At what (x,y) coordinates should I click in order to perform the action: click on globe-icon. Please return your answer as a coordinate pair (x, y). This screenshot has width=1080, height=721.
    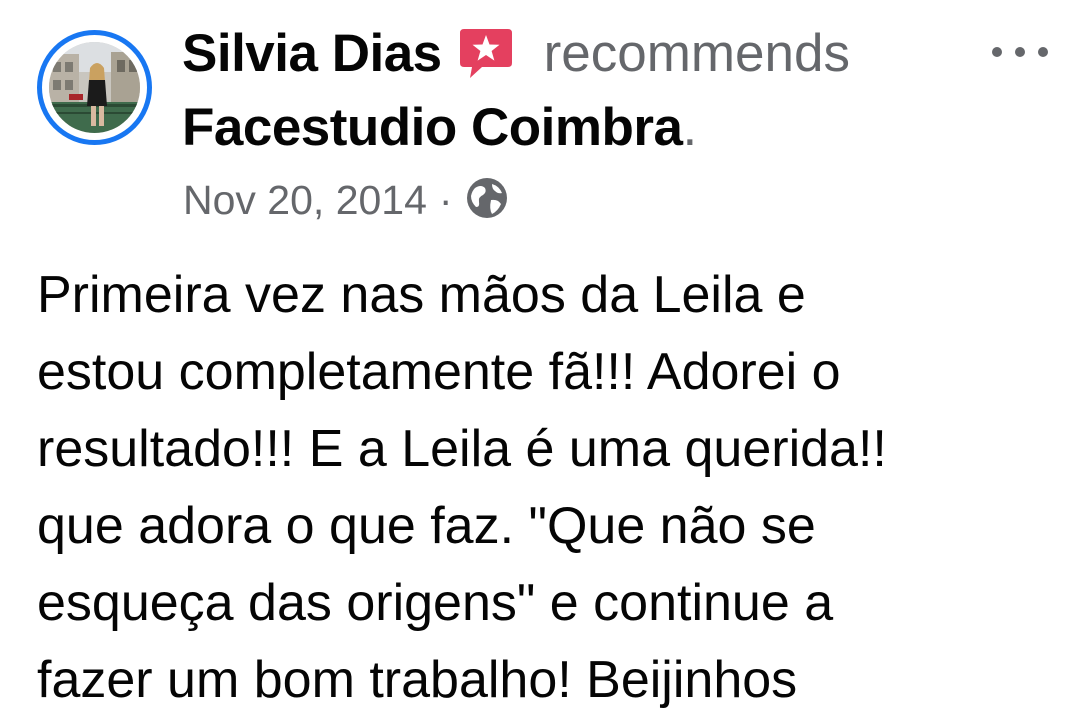
    Looking at the image, I should click on (487, 200).